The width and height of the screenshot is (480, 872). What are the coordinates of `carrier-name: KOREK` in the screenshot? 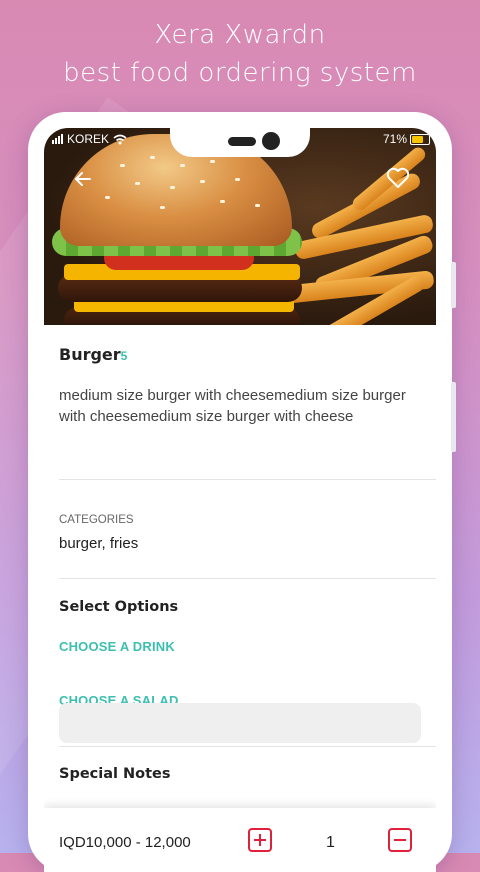 It's located at (88, 139).